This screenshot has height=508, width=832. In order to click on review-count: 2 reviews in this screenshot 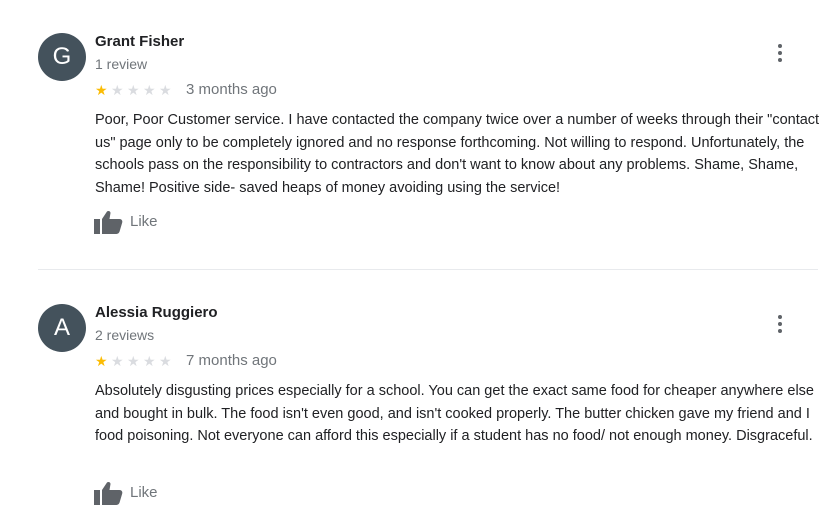, I will do `click(125, 335)`.